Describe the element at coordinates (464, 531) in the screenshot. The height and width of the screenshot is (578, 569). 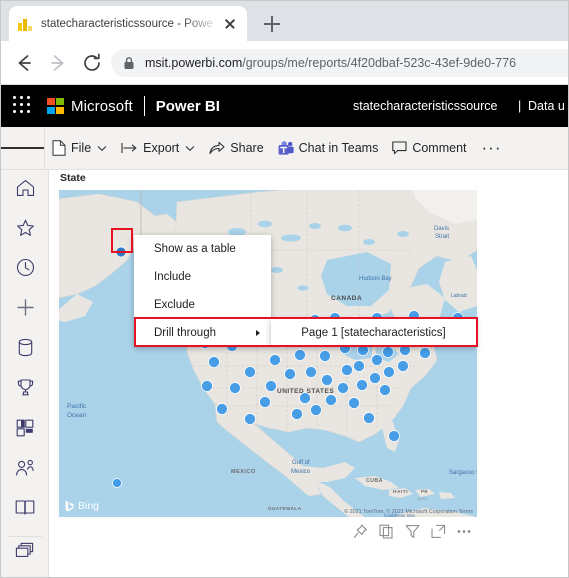
I see `more-options-icon` at that location.